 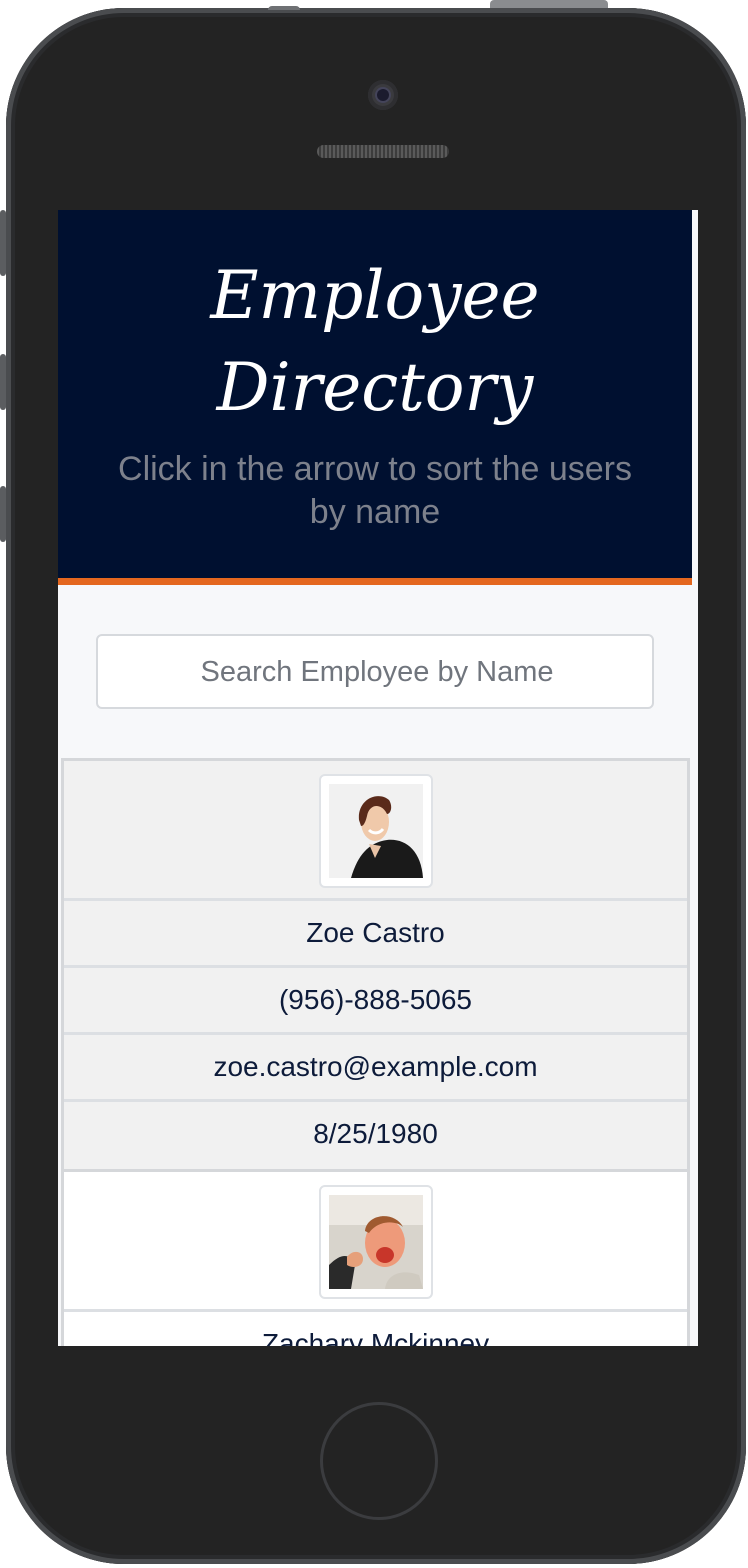 I want to click on earpiece-speaker, so click(x=383, y=151).